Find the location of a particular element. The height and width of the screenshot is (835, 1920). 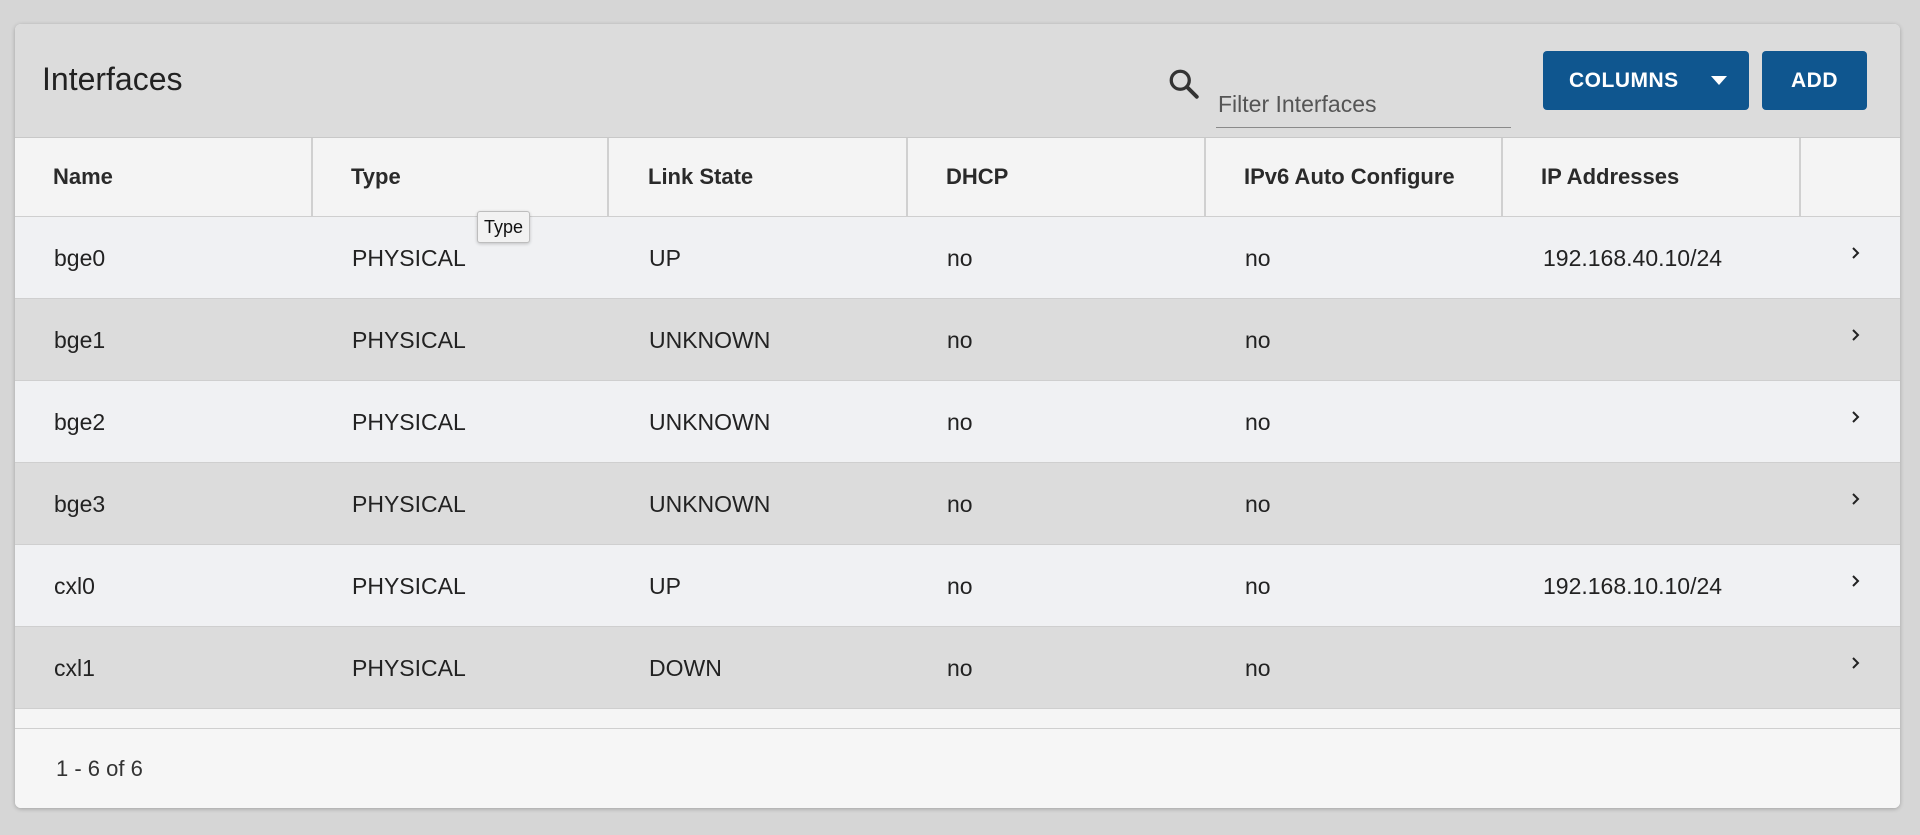

caret-down-icon is located at coordinates (1719, 80).